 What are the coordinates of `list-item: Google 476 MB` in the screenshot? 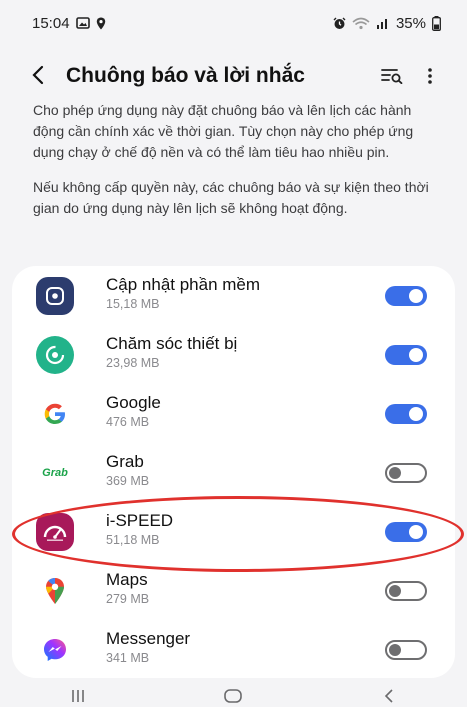 It's located at (233, 413).